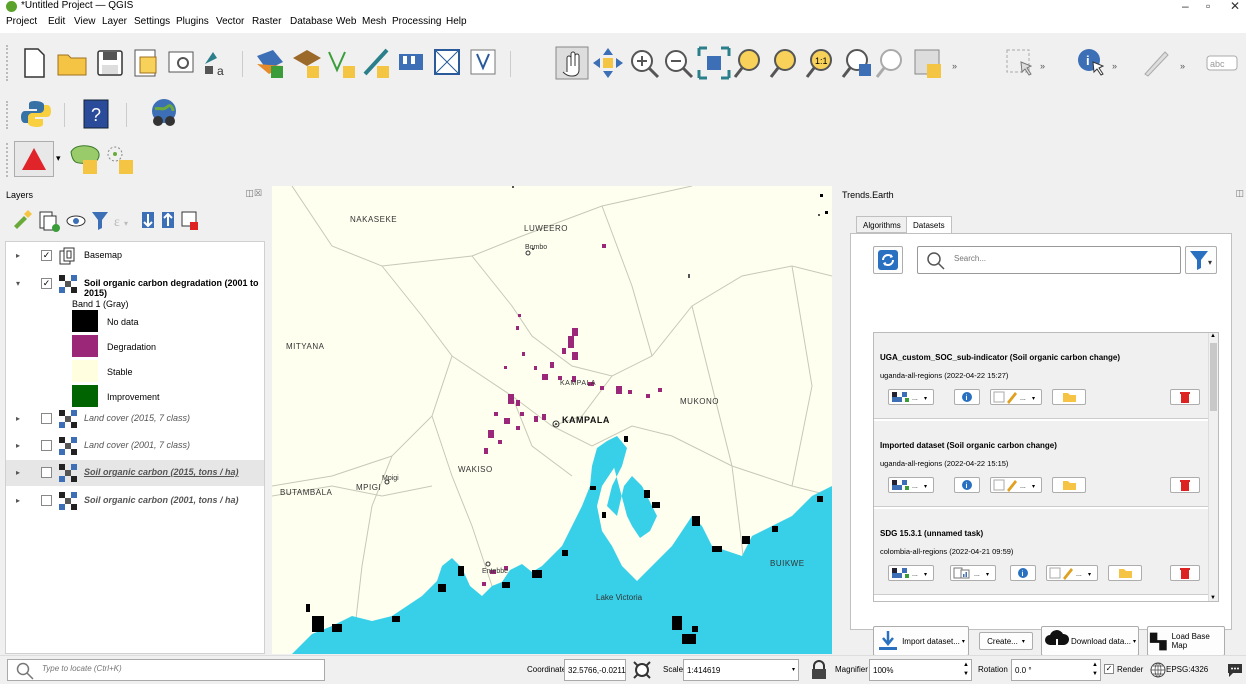 This screenshot has height=684, width=1246. What do you see at coordinates (100, 221) in the screenshot?
I see `filter-icon` at bounding box center [100, 221].